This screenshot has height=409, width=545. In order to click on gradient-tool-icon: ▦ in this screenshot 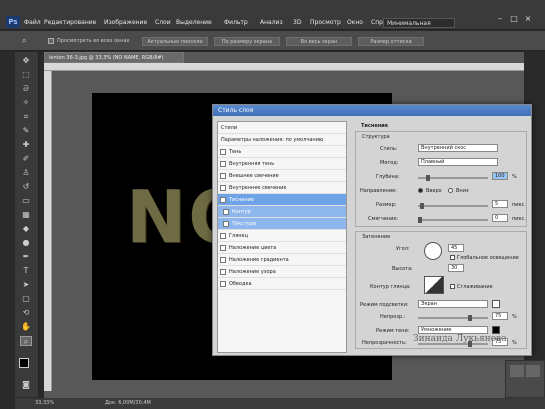, I will do `click(26, 215)`.